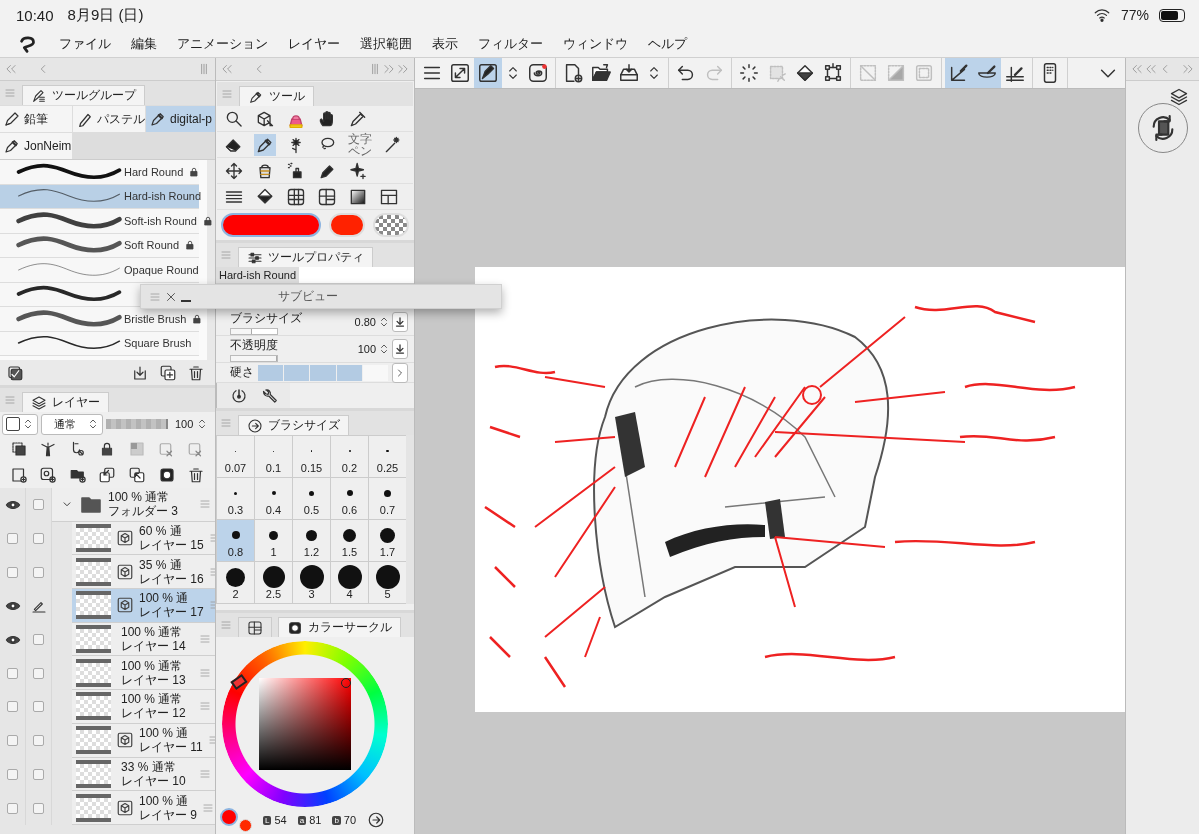 This screenshot has height=834, width=1199. Describe the element at coordinates (311, 582) in the screenshot. I see `brush-size-cell: 3` at that location.